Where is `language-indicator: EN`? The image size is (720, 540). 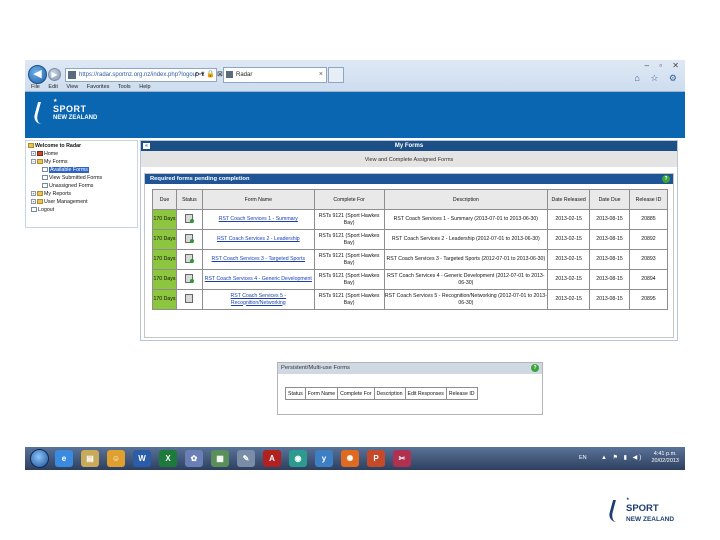 language-indicator: EN is located at coordinates (583, 458).